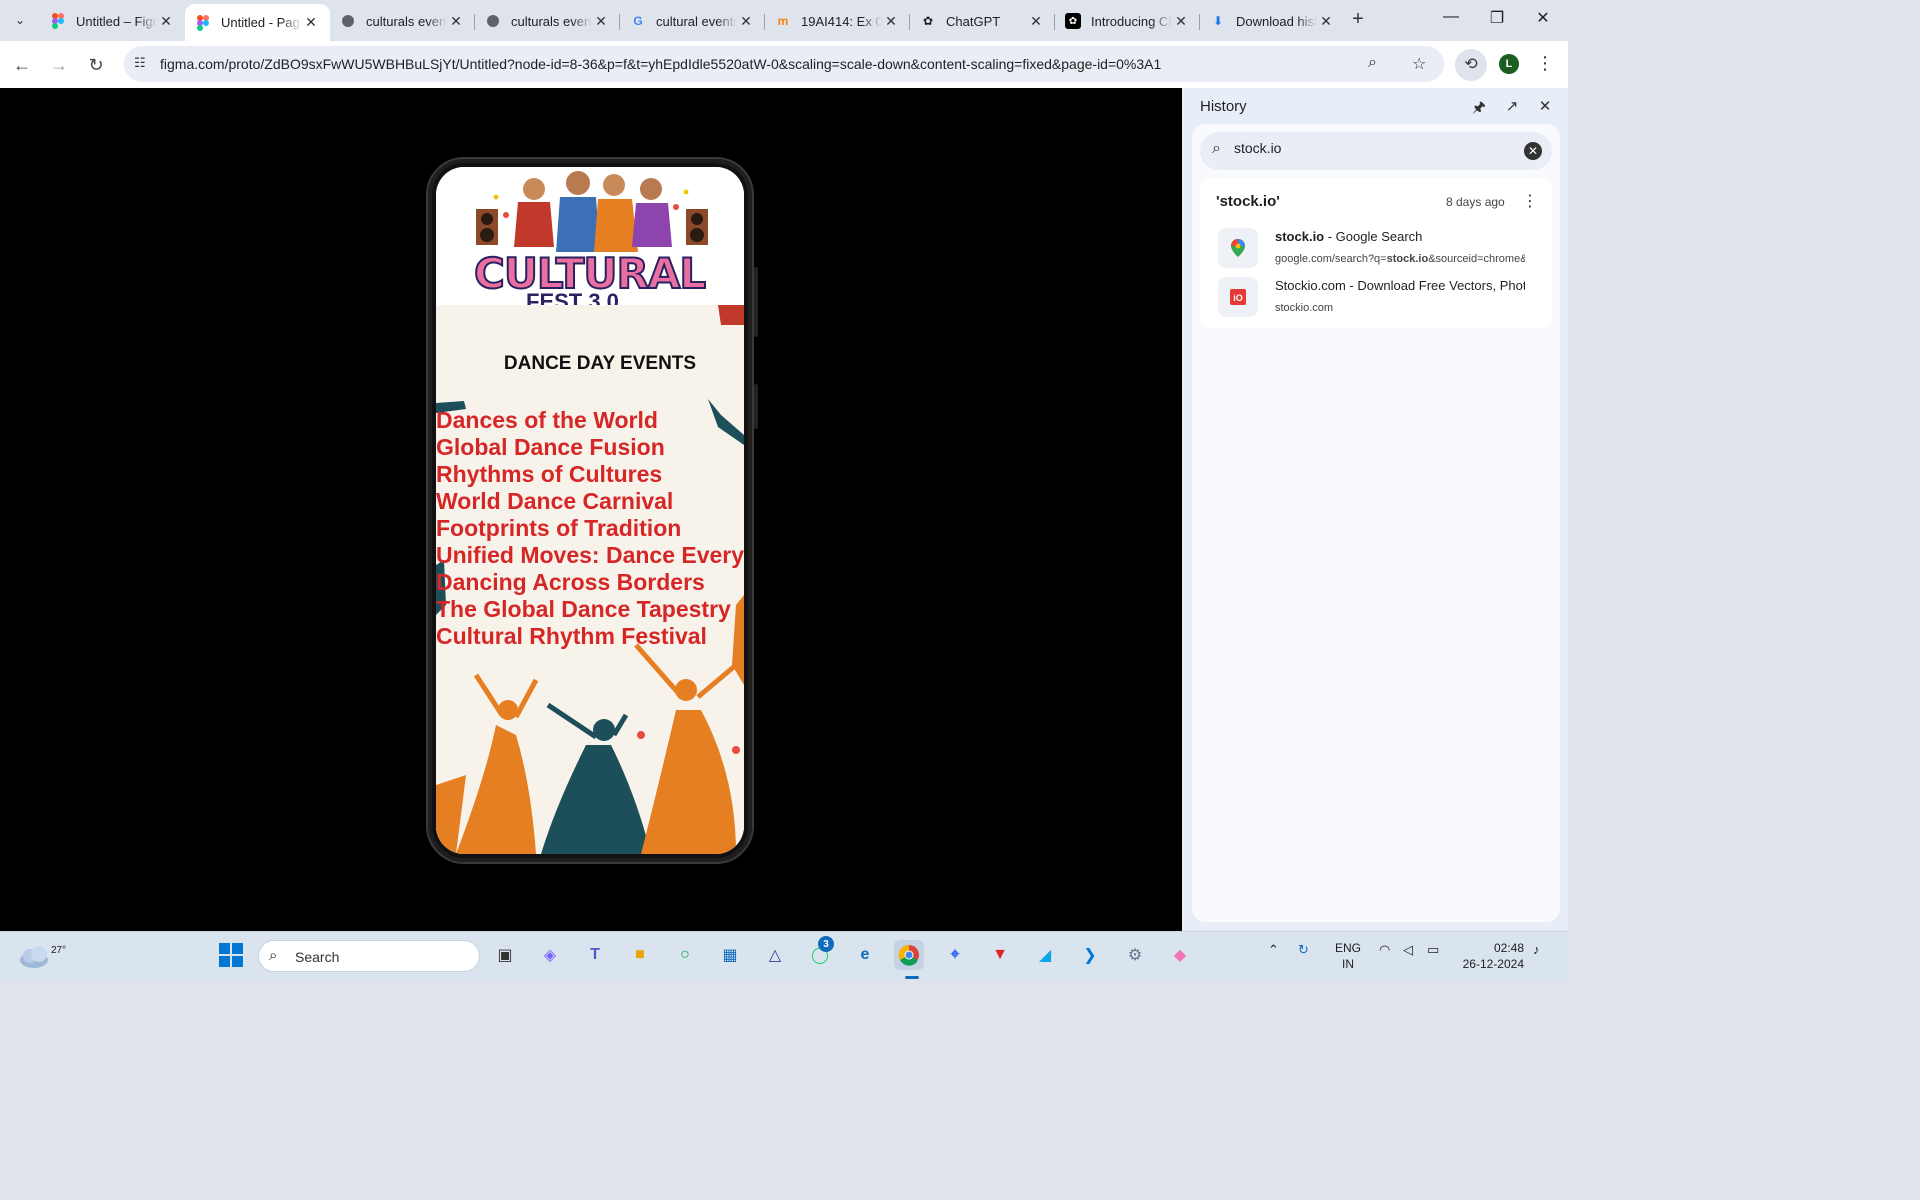 The height and width of the screenshot is (1200, 1920). I want to click on windows-icon, so click(231, 955).